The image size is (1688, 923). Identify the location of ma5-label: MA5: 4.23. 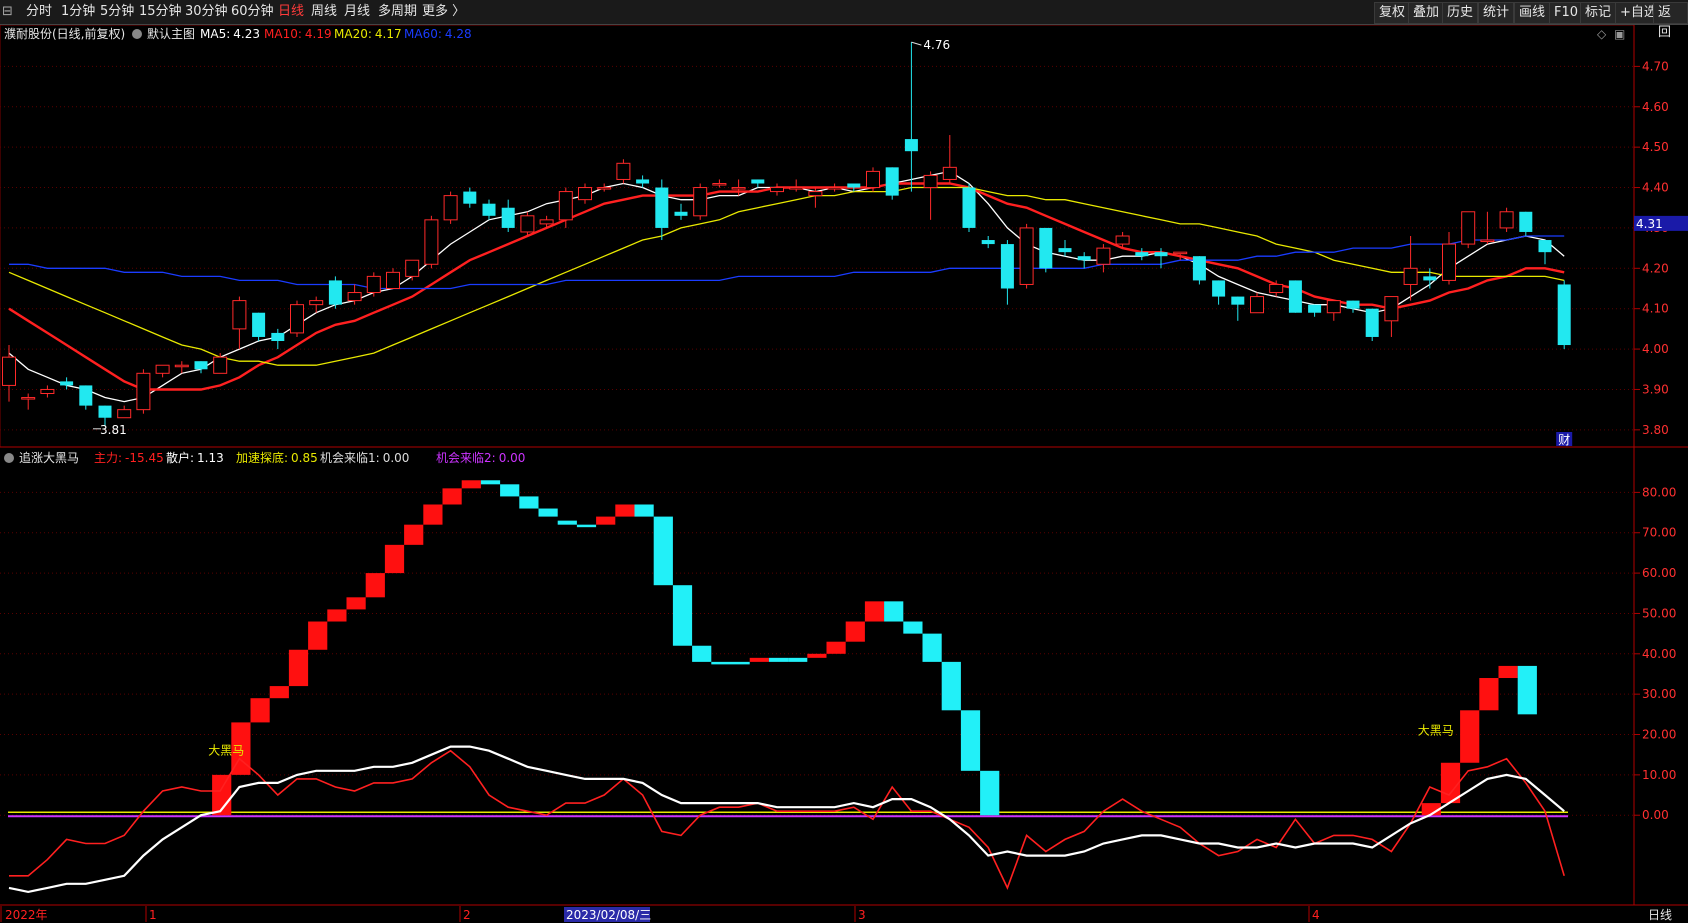
(230, 34).